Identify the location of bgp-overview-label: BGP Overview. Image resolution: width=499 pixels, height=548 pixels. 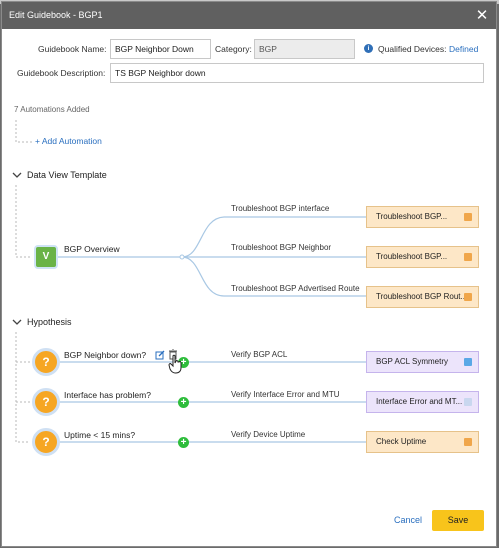
(92, 249).